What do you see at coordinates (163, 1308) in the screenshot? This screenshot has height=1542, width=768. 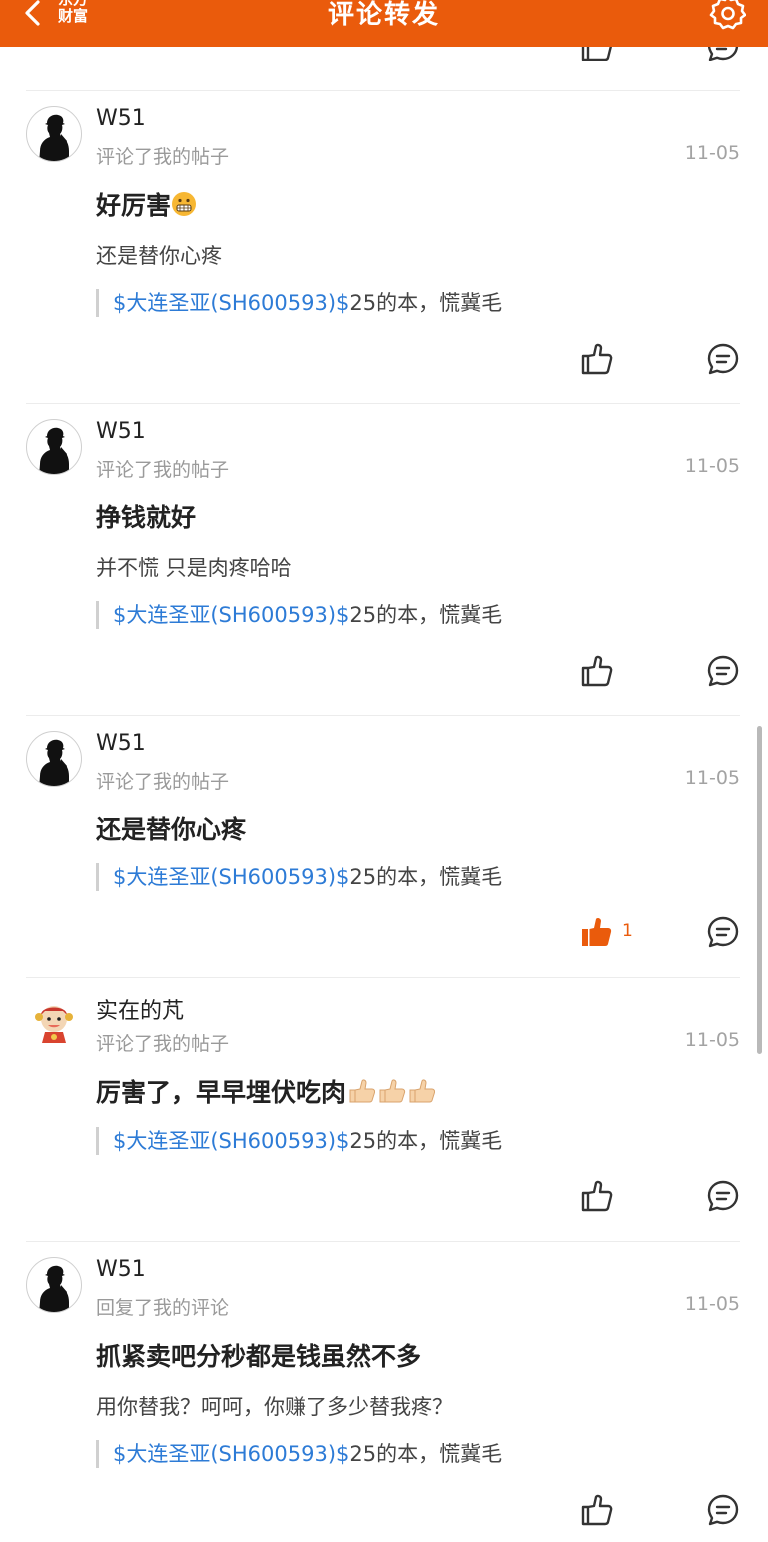 I see `action-text: 回复了我的评论` at bounding box center [163, 1308].